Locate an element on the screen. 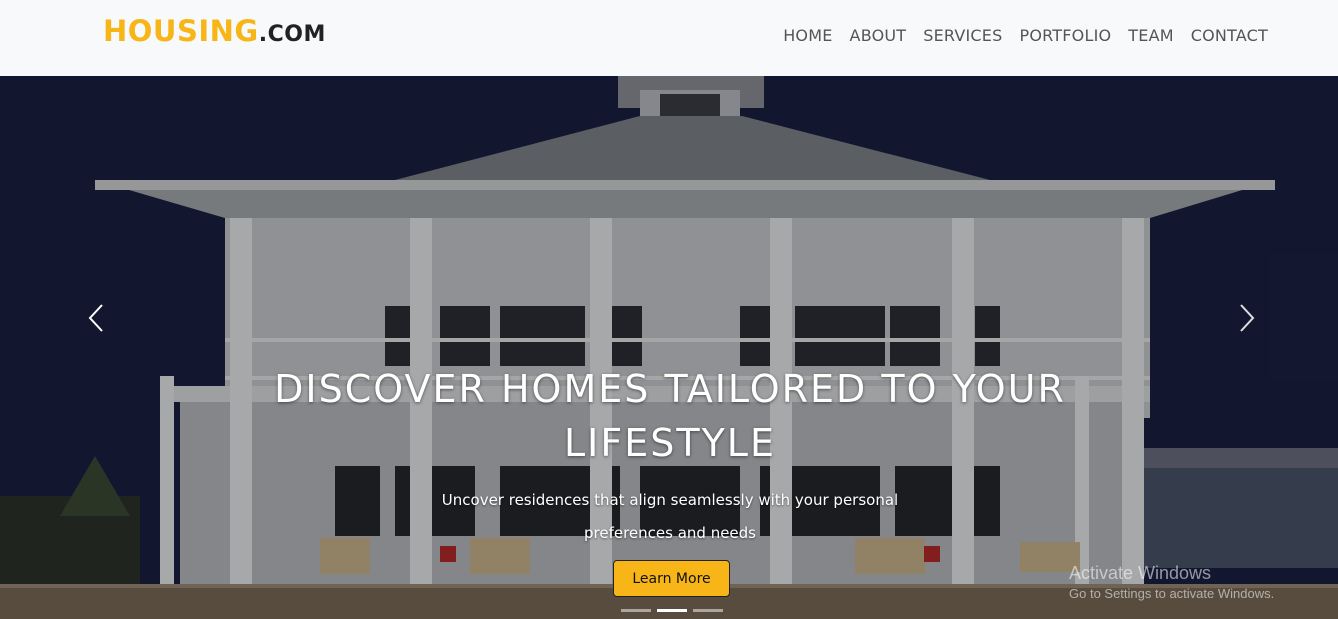  carousel-next-button is located at coordinates (1246, 318).